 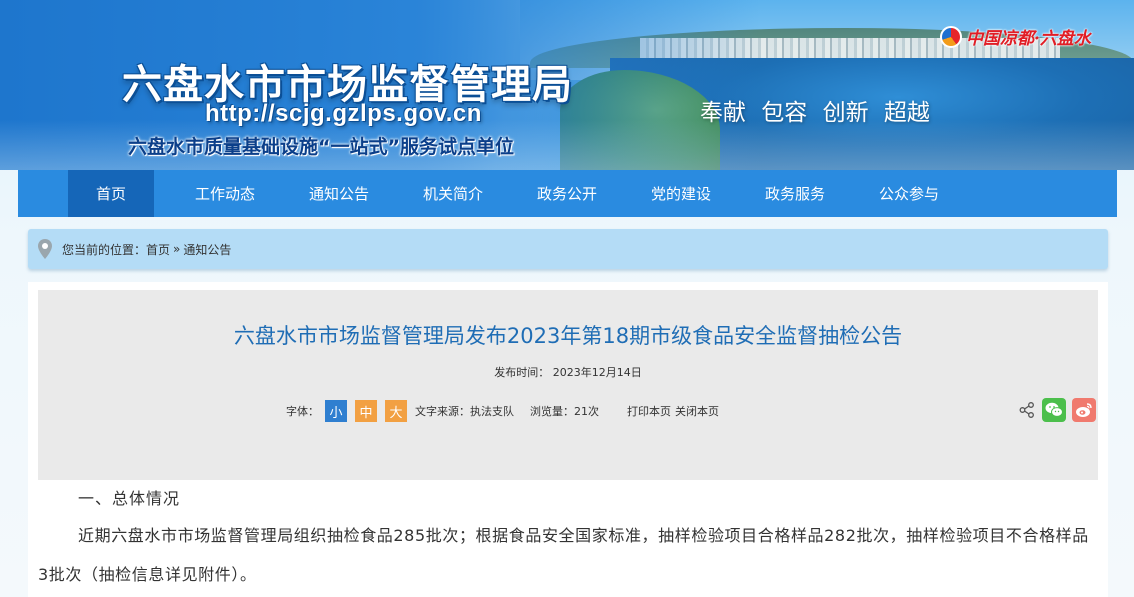 I want to click on breadcrumb: 您当前的位置： 首页 » 通知公告, so click(x=568, y=249).